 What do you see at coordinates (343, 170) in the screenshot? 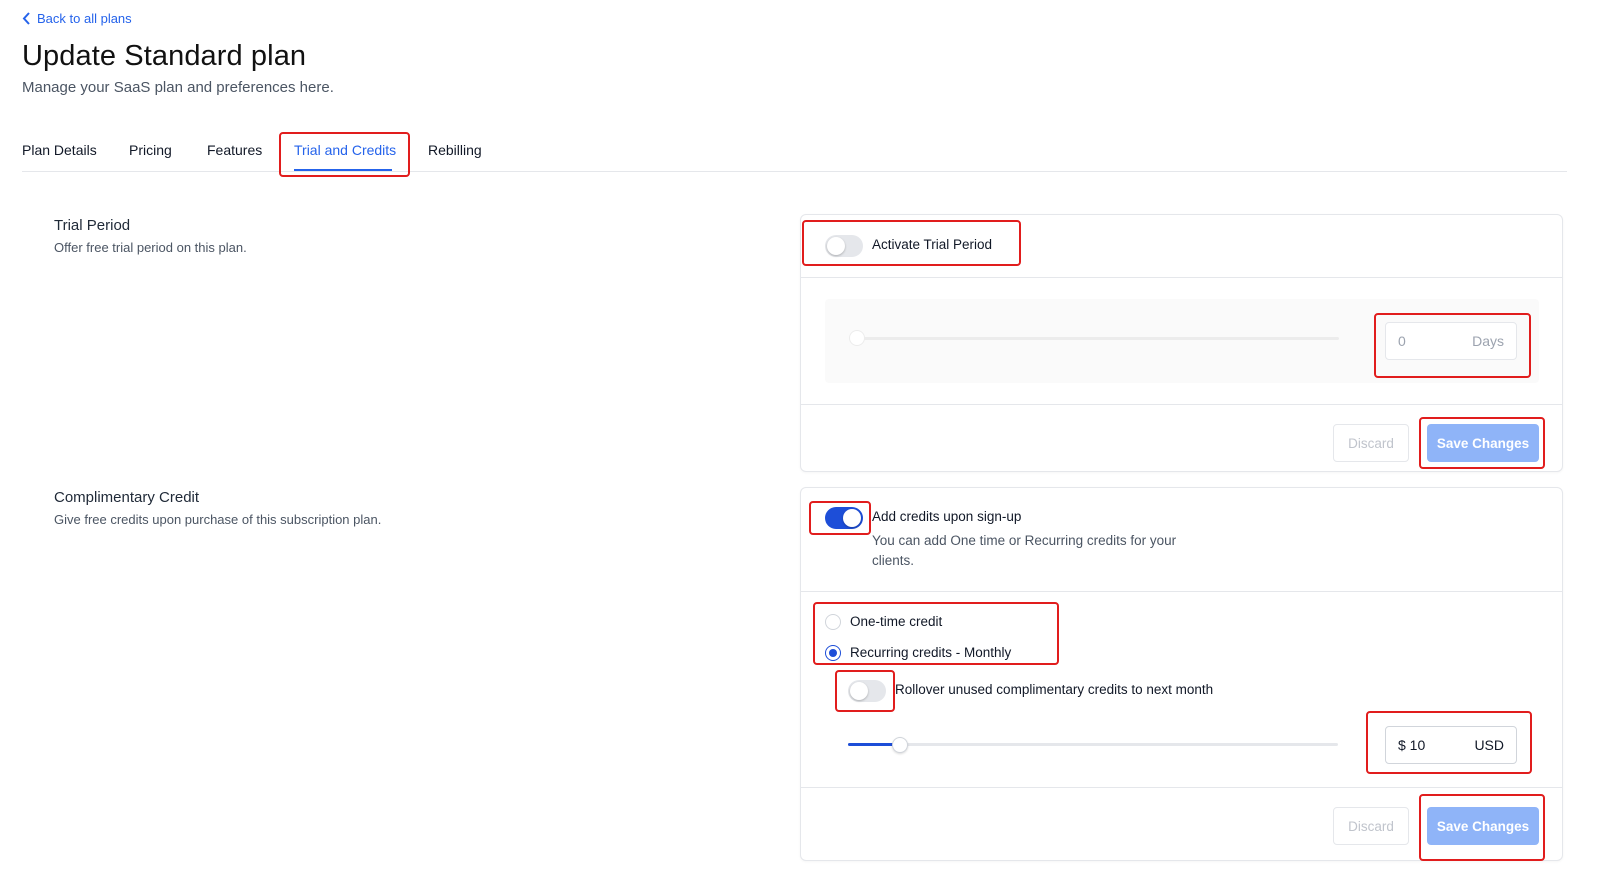
I see `active-tab-indicator` at bounding box center [343, 170].